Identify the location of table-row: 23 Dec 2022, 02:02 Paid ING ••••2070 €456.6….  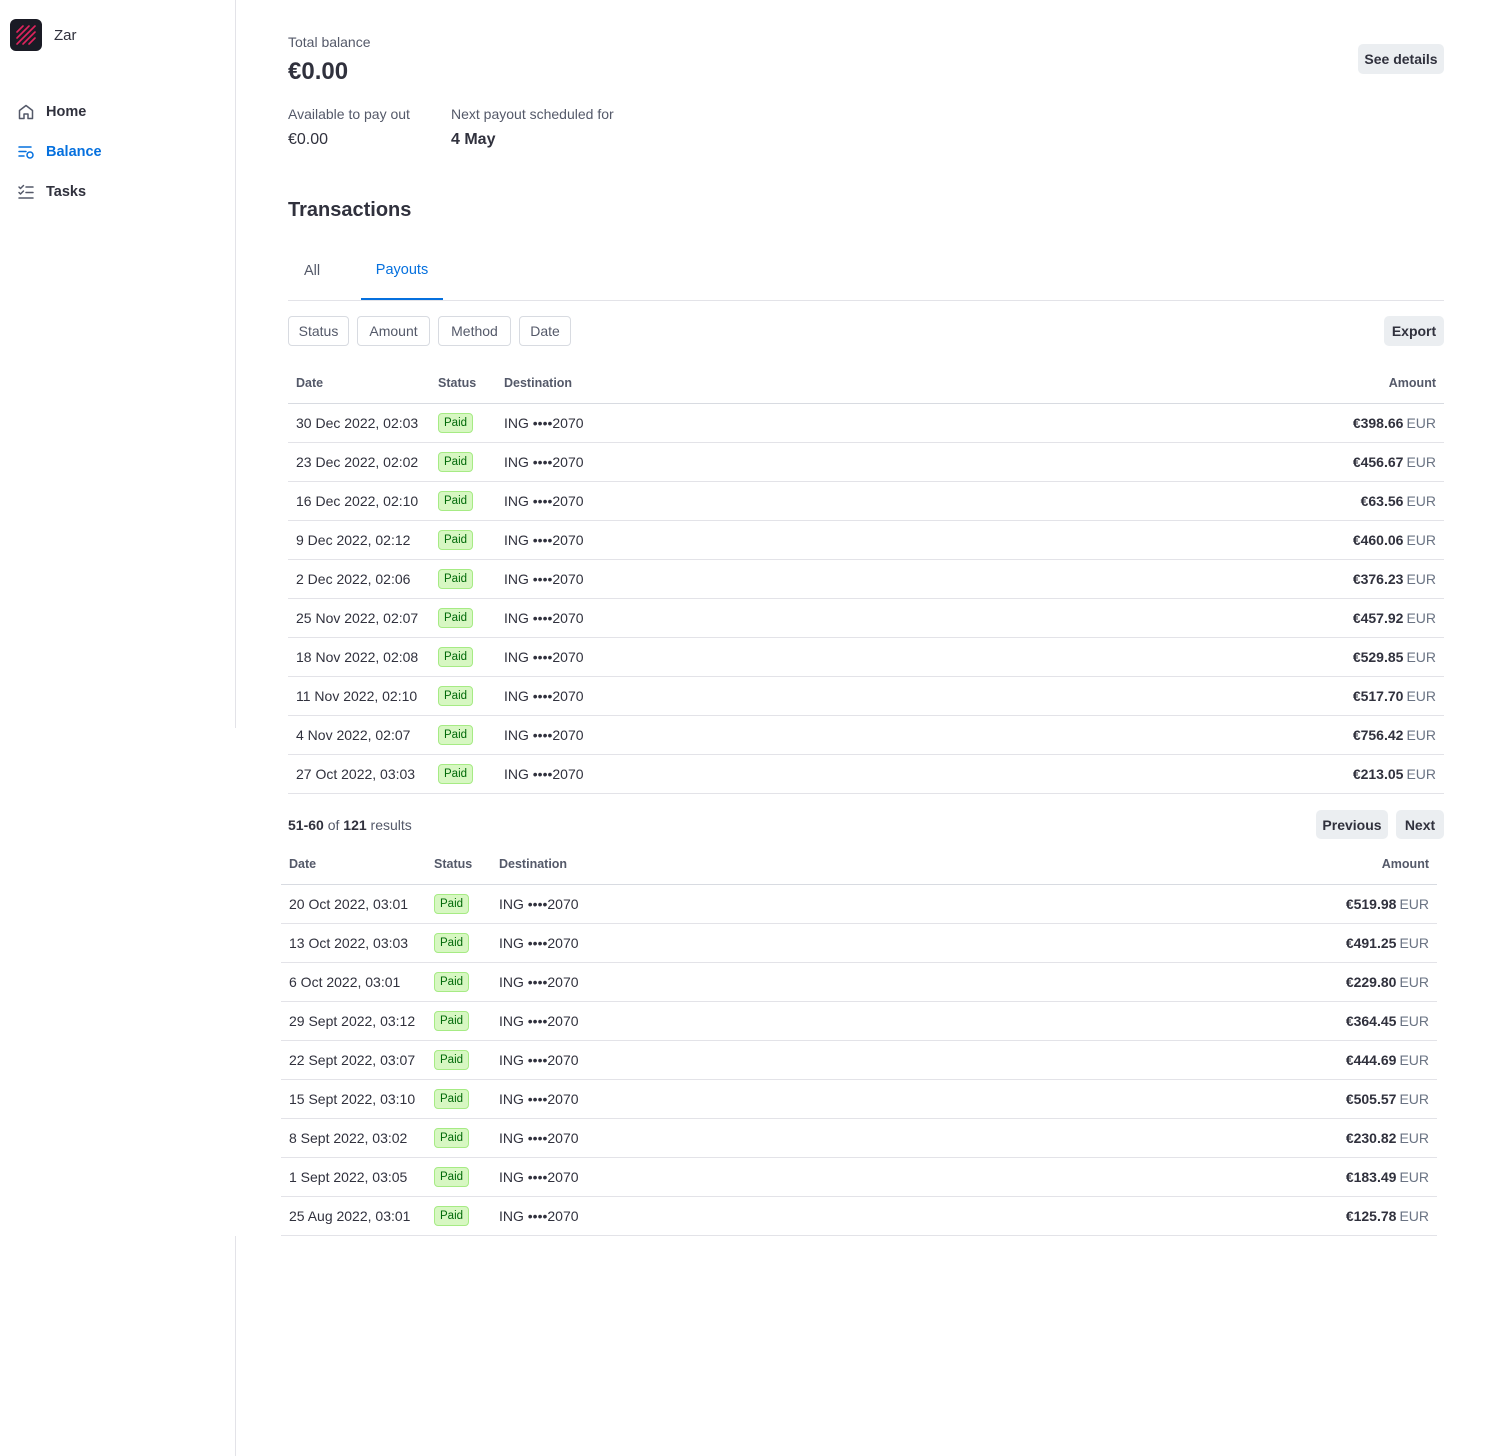
(866, 462).